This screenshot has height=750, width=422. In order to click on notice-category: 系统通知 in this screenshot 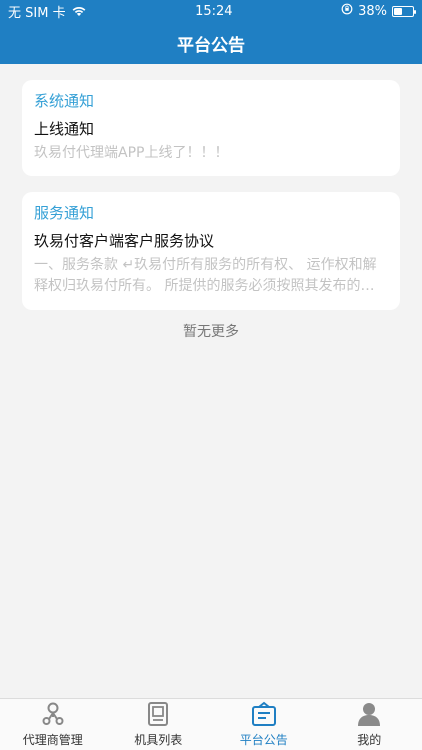, I will do `click(64, 101)`.